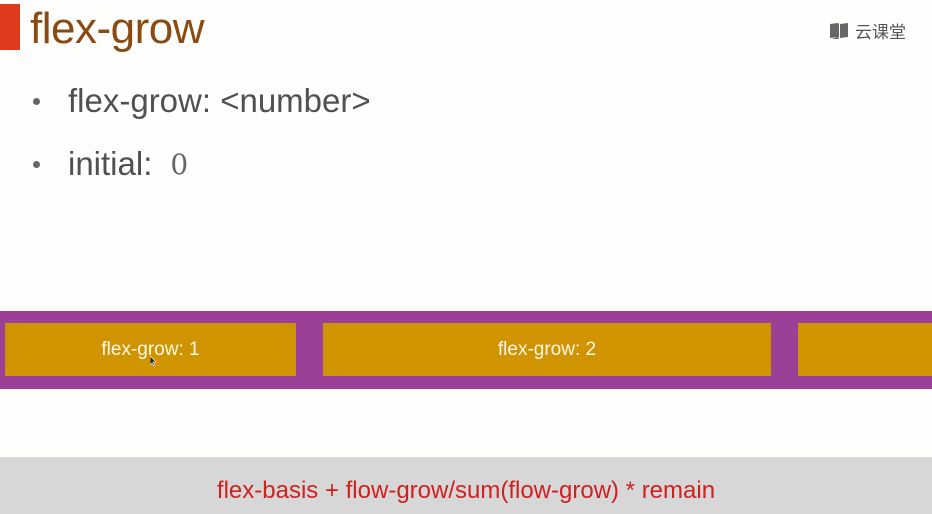 The height and width of the screenshot is (514, 932). What do you see at coordinates (839, 30) in the screenshot?
I see `book-icon` at bounding box center [839, 30].